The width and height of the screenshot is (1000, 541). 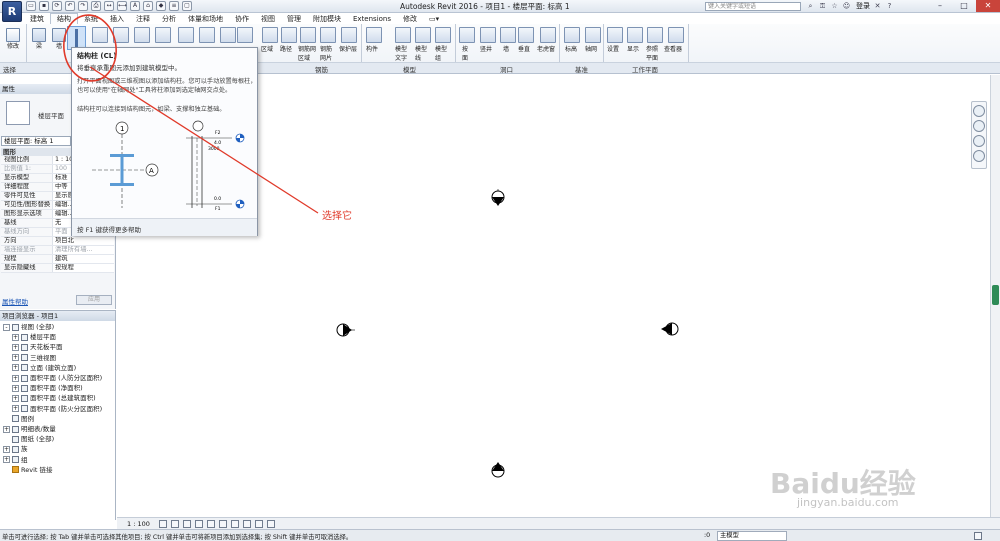 What do you see at coordinates (148, 6) in the screenshot?
I see `3d-view-icon: ⌂` at bounding box center [148, 6].